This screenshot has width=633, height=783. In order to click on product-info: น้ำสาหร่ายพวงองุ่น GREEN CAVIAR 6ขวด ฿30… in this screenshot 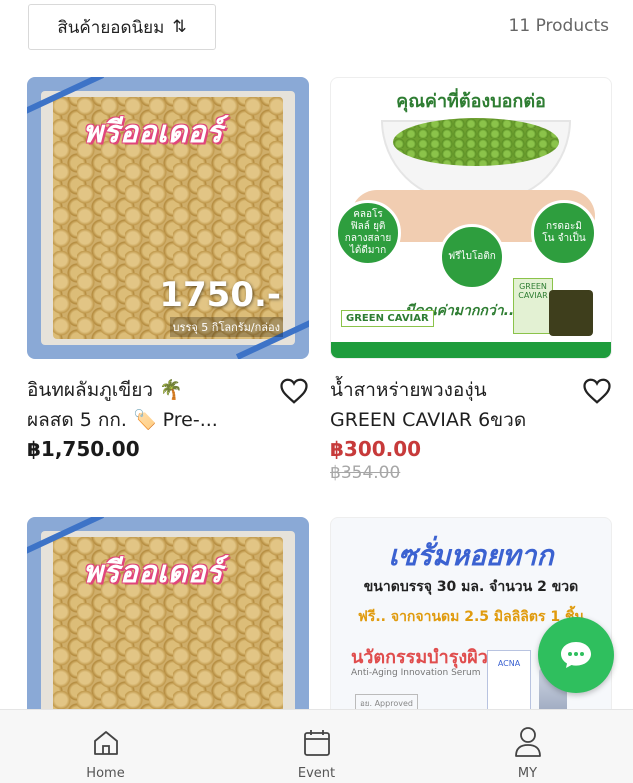, I will do `click(471, 429)`.